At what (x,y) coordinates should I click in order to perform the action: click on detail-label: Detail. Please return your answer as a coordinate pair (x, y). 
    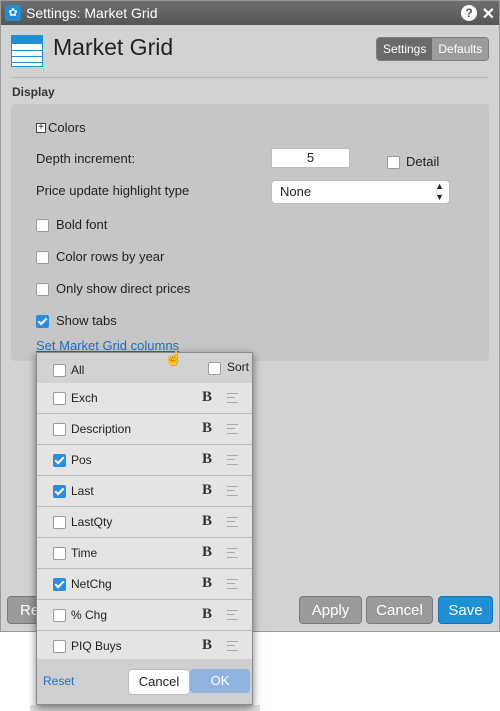
    Looking at the image, I should click on (423, 161).